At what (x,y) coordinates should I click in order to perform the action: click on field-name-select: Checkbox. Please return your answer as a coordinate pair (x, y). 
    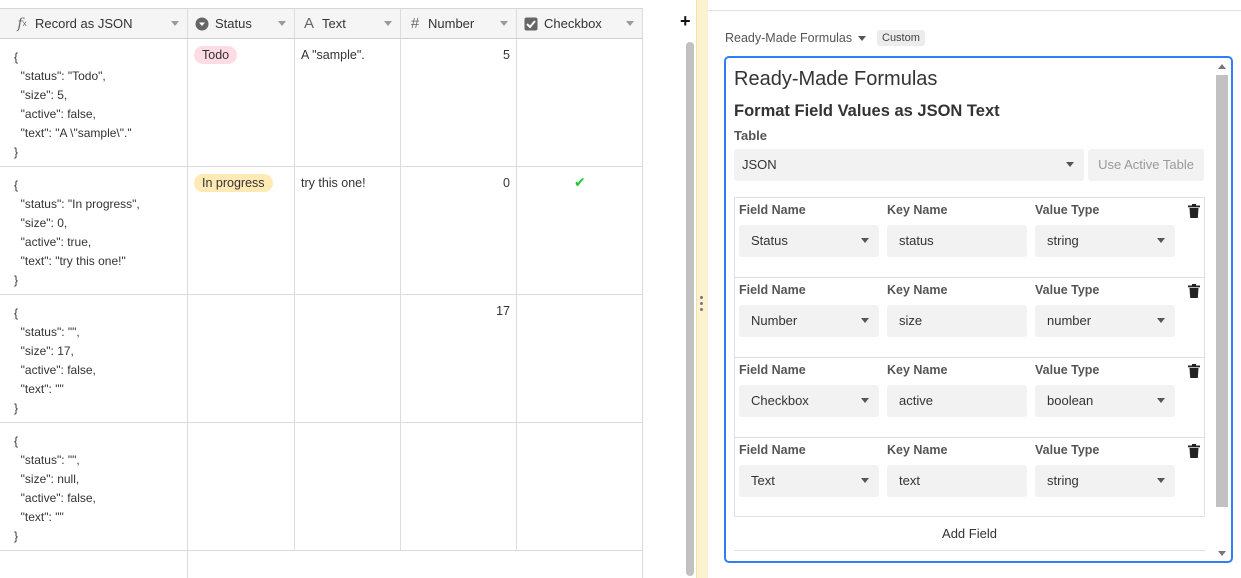
    Looking at the image, I should click on (809, 401).